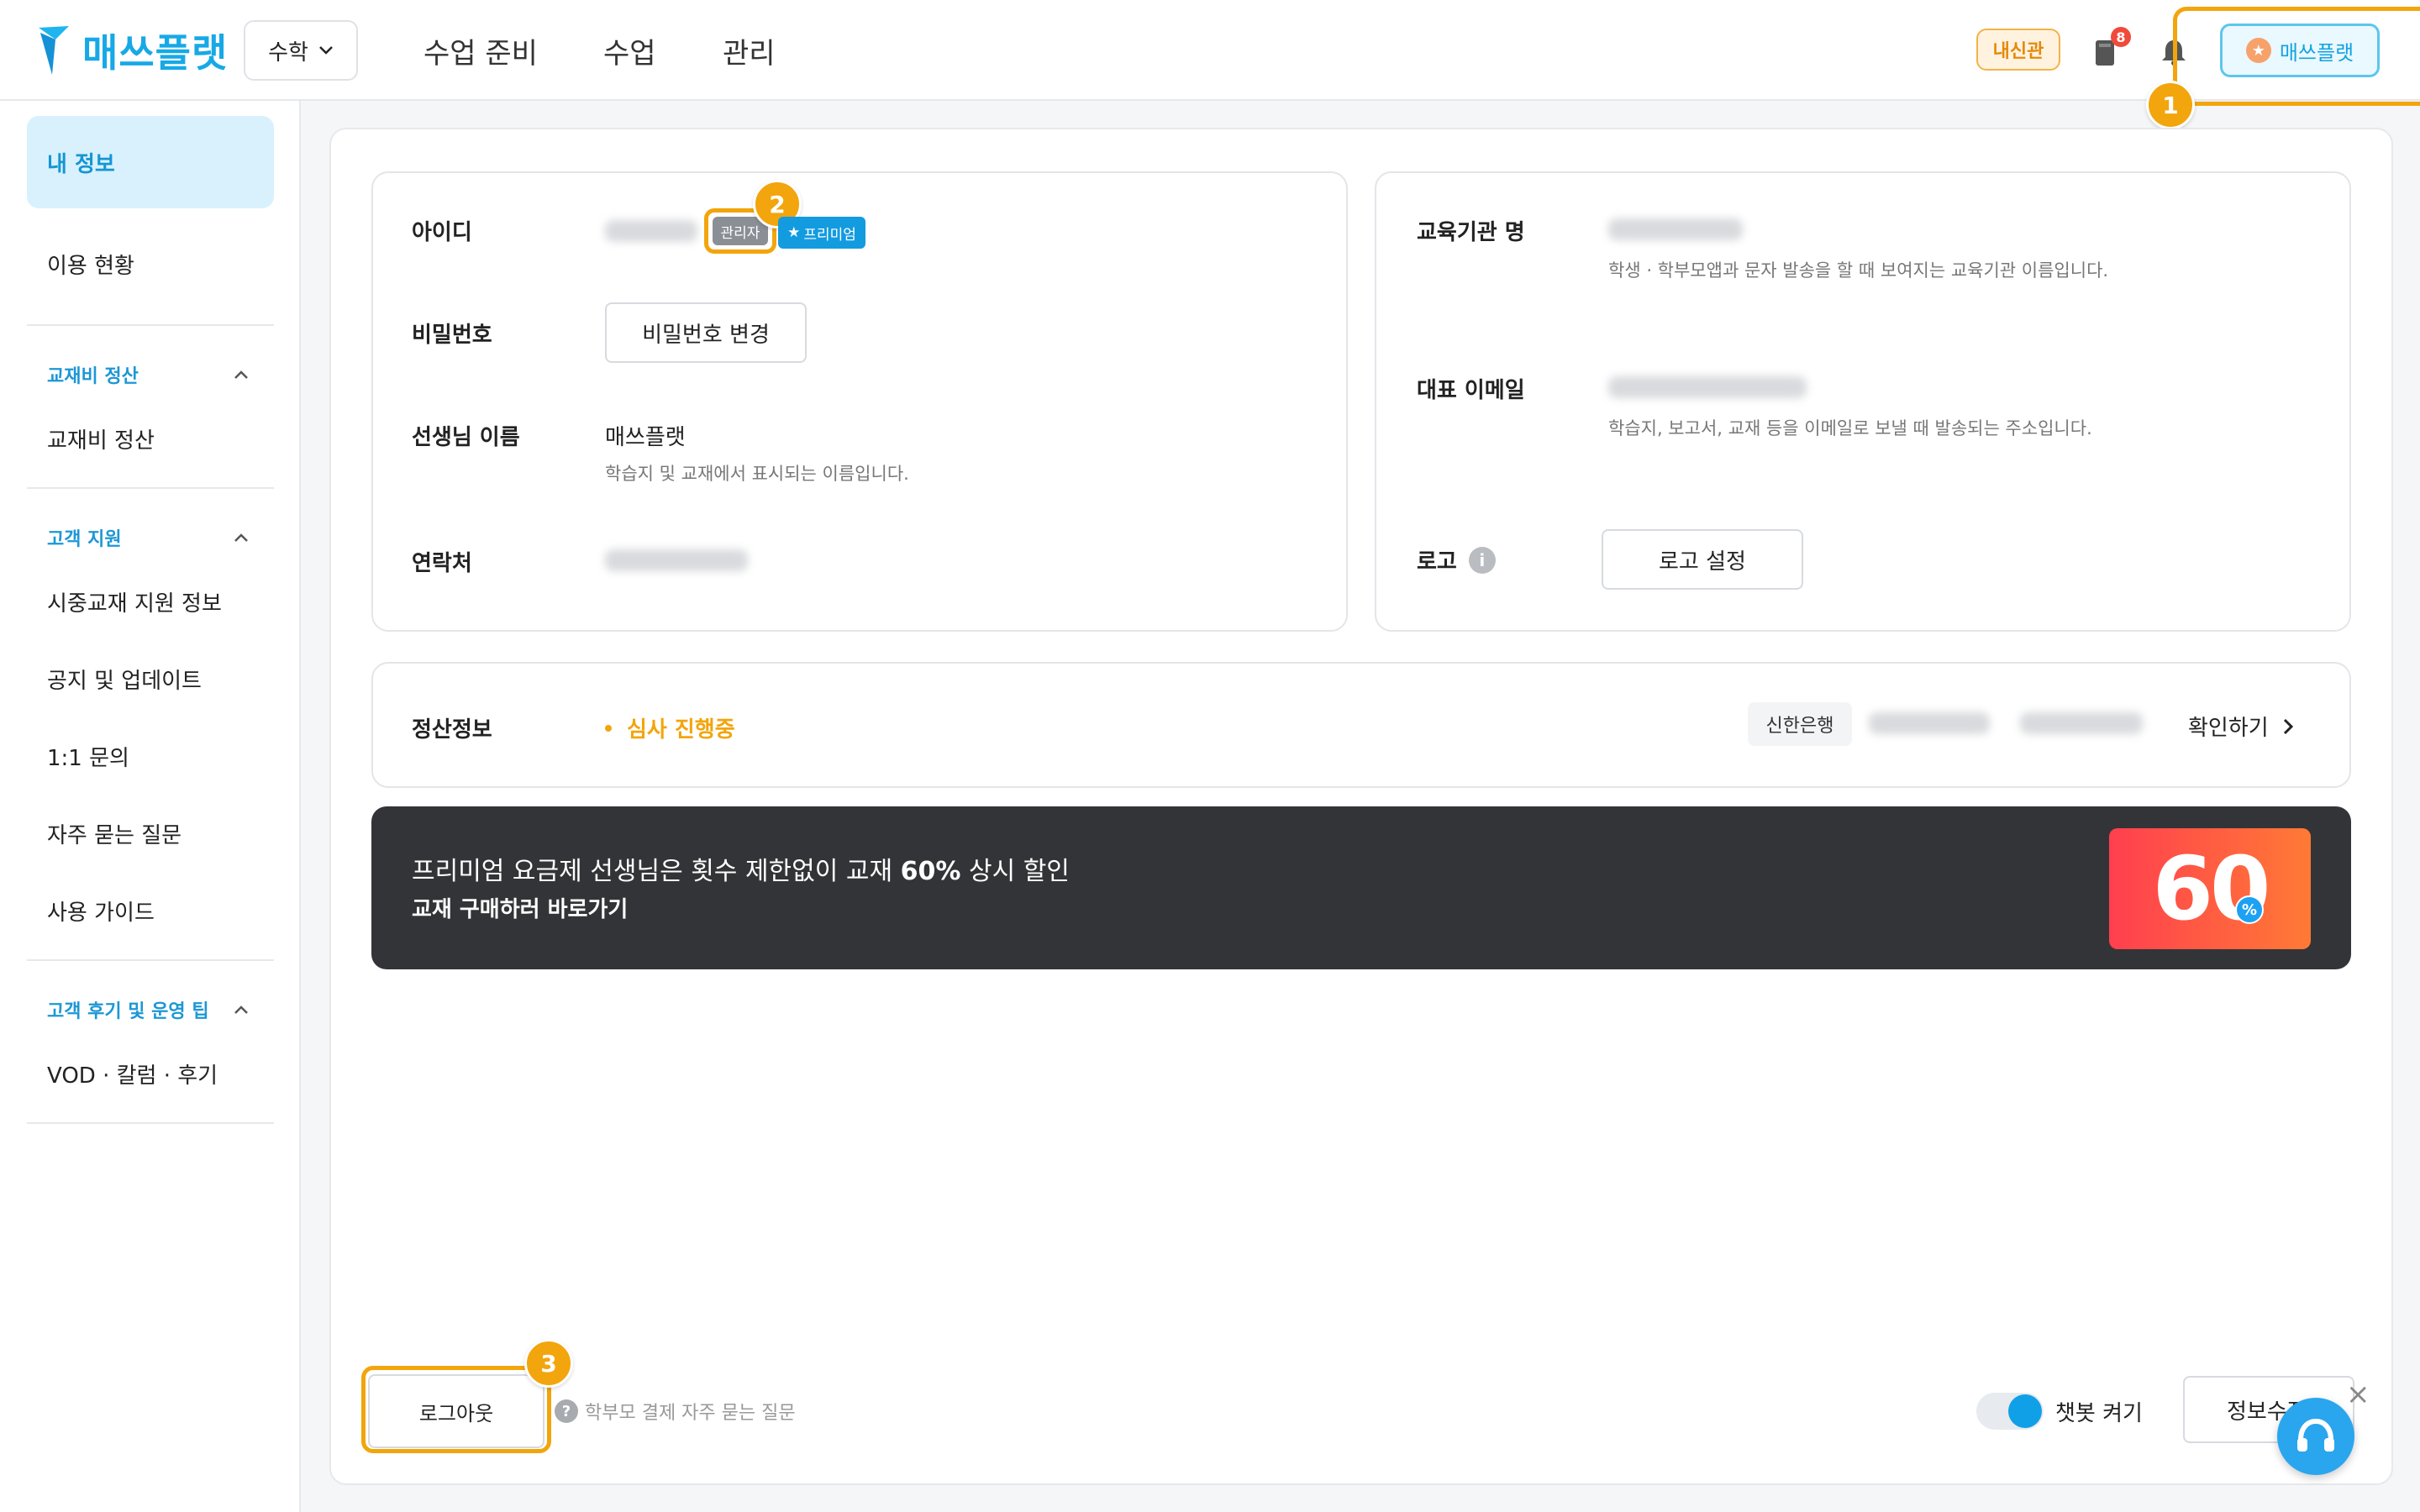 This screenshot has width=2420, height=1512. I want to click on annotation-badge-3: 3, so click(548, 1363).